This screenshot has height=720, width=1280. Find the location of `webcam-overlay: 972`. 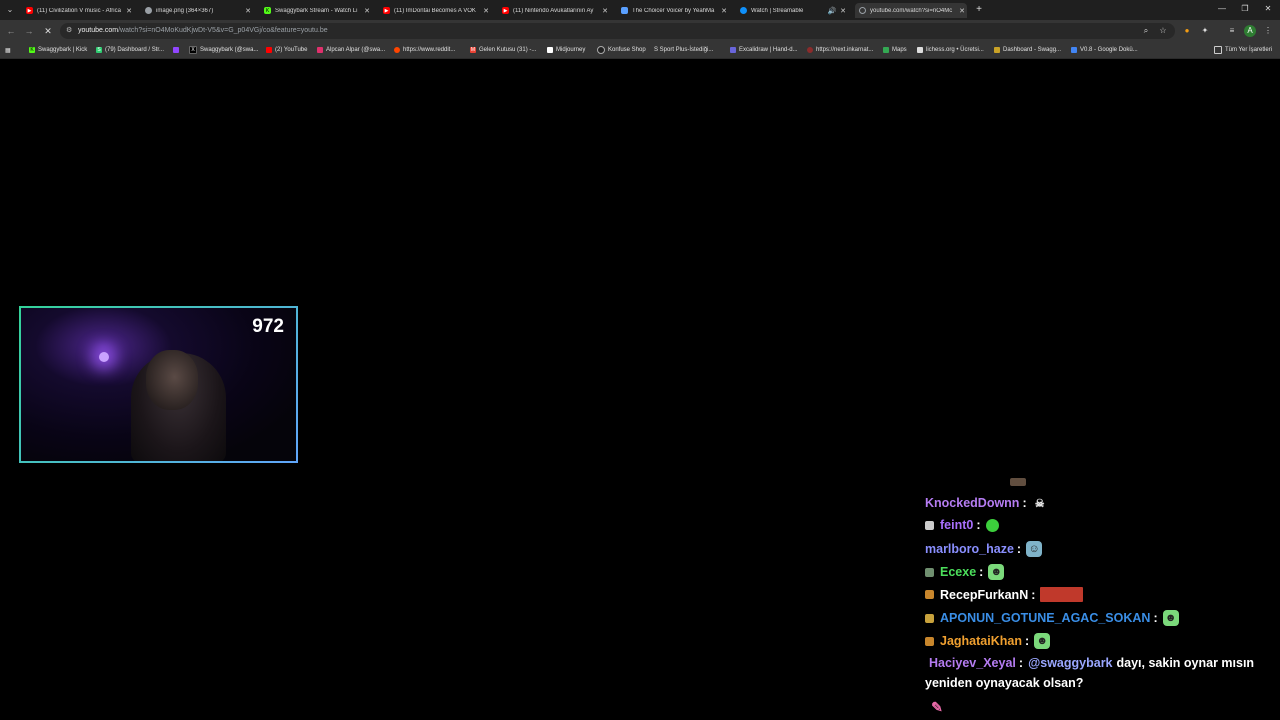

webcam-overlay: 972 is located at coordinates (158, 384).